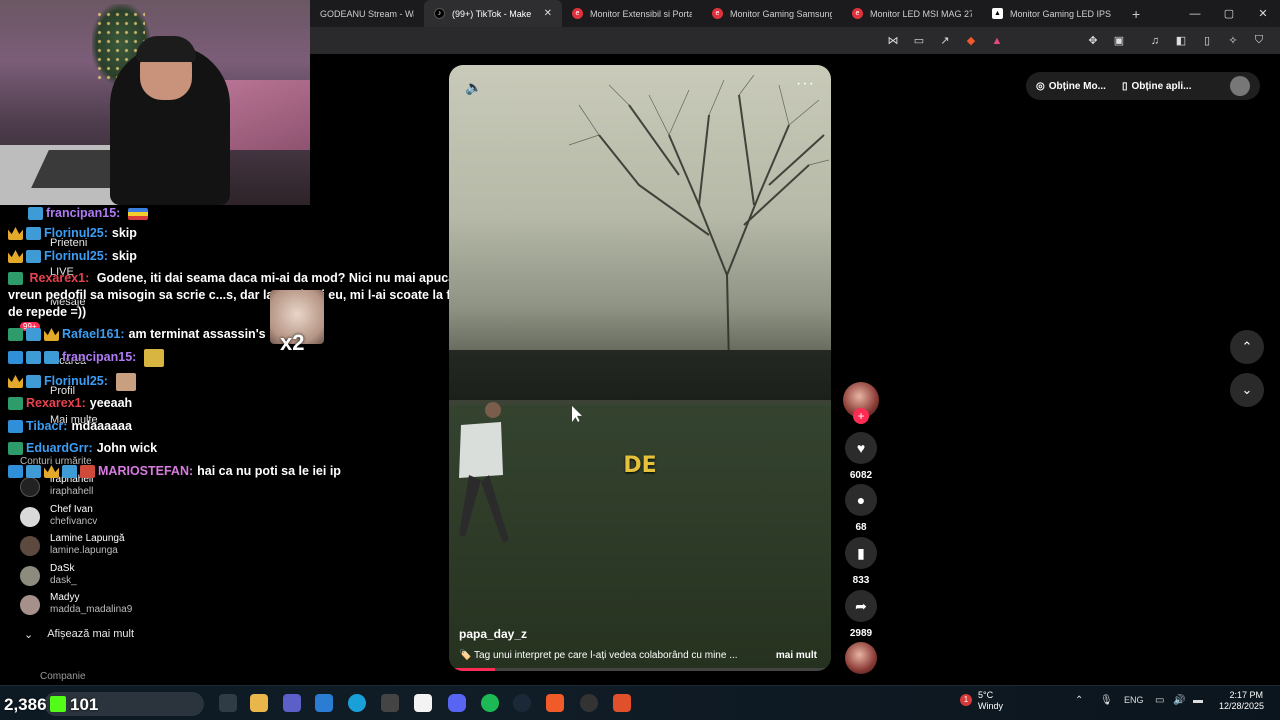  I want to click on see-more-link: mai mult, so click(796, 655).